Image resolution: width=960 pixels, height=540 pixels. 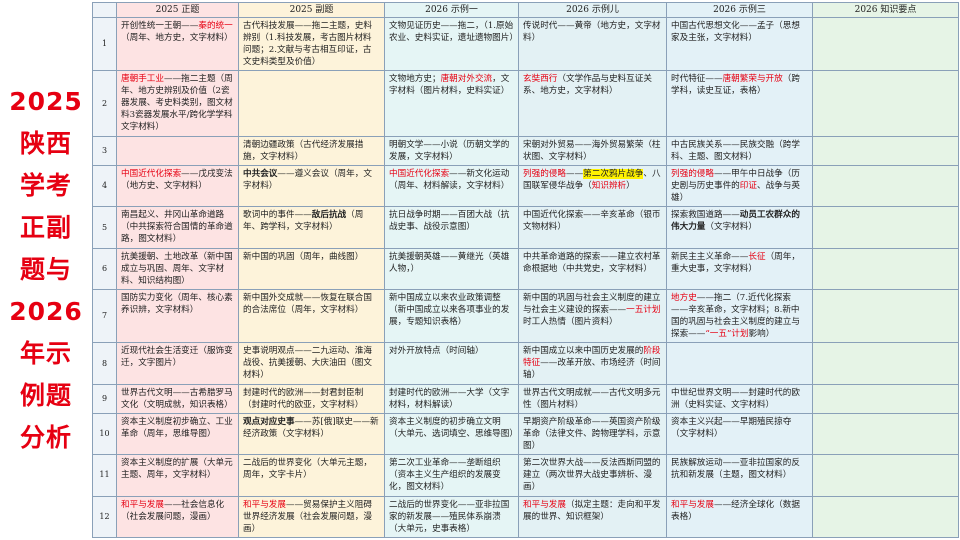 I want to click on cell-text: 中古民族关系——民族交融（跨学科、主题、图文材料）, so click(x=735, y=150).